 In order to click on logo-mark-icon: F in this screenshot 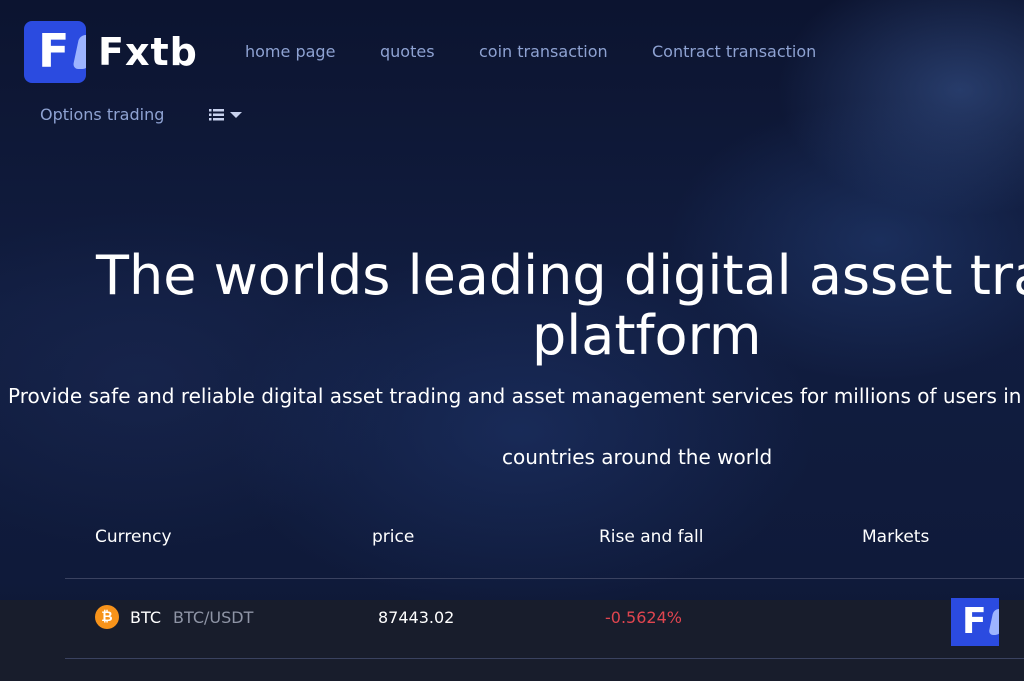, I will do `click(55, 52)`.